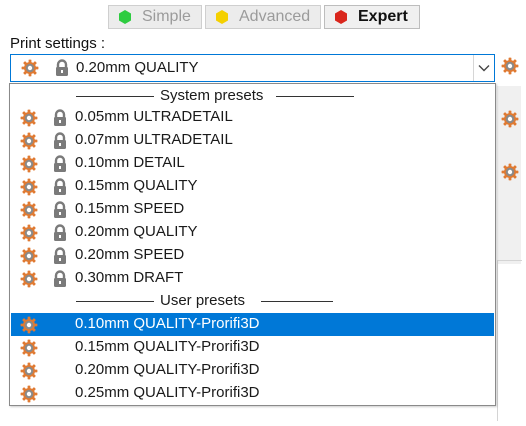 This screenshot has height=426, width=526. Describe the element at coordinates (252, 186) in the screenshot. I see `preset-item: 0.15mm QUALITY` at that location.